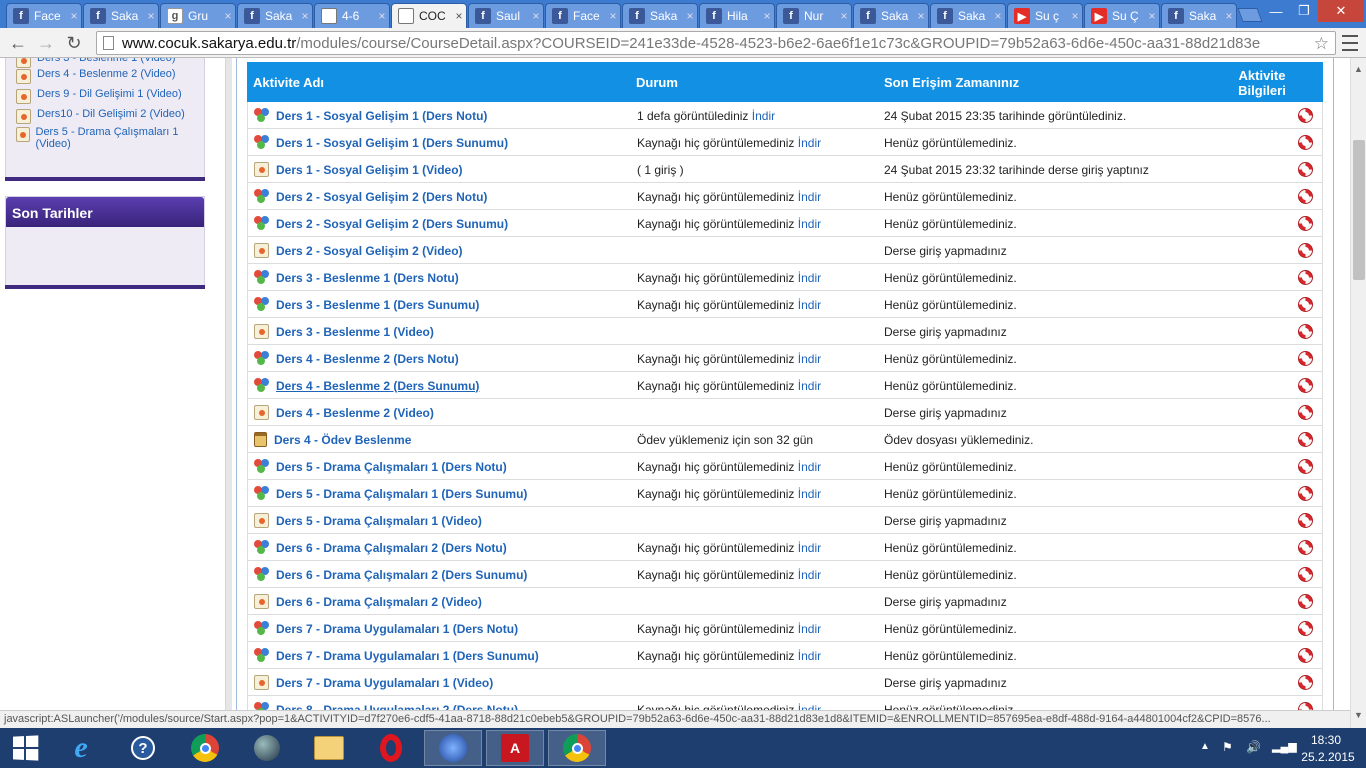 The image size is (1366, 768). Describe the element at coordinates (329, 748) in the screenshot. I see `file-explorer-icon` at that location.